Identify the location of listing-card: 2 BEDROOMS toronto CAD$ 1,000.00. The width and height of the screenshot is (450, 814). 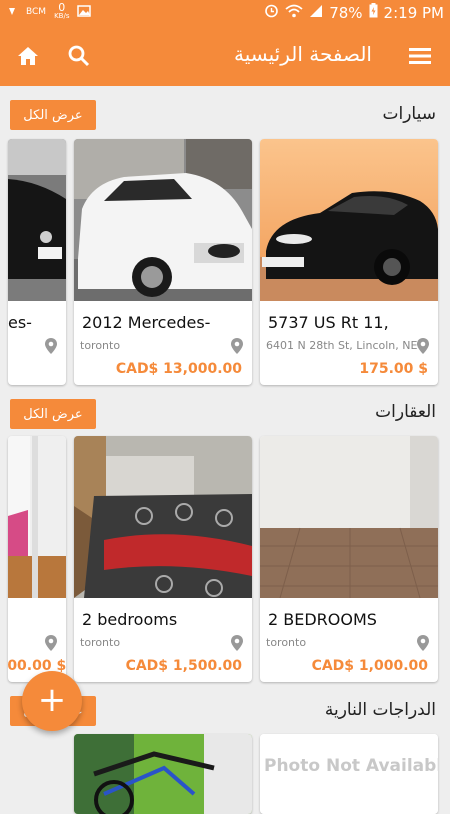
(349, 559).